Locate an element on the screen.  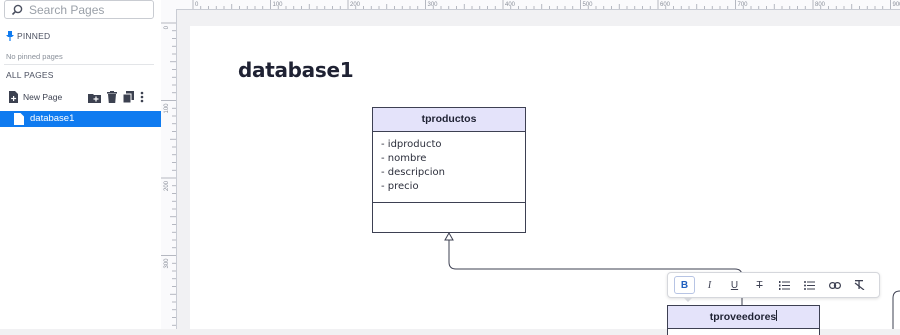
entity-name: tproductos is located at coordinates (449, 120).